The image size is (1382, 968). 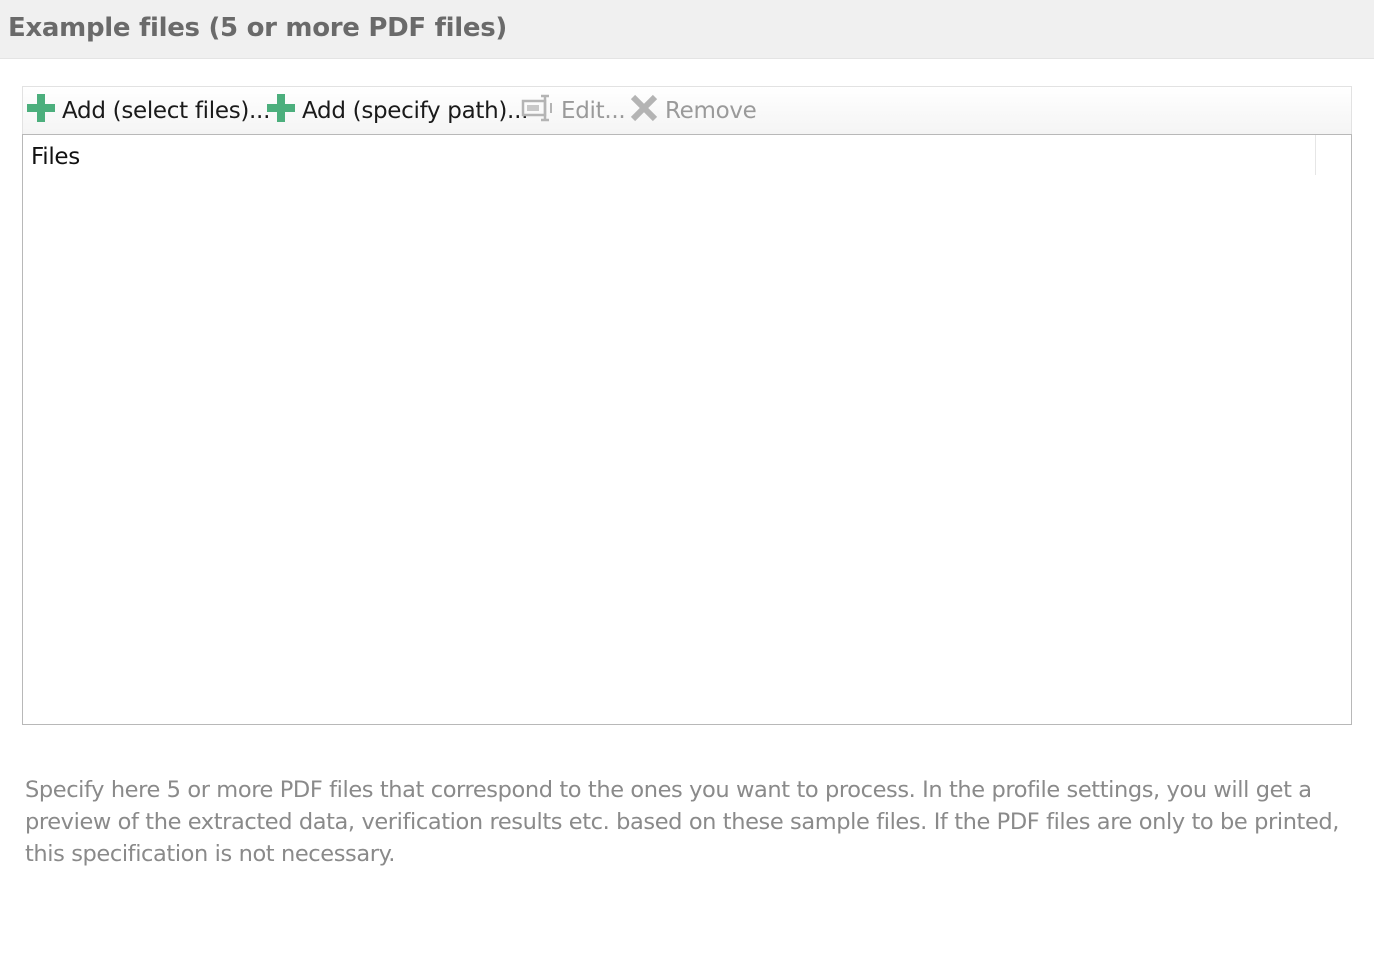 What do you see at coordinates (687, 29) in the screenshot?
I see `section-header: Example files (5 or more PDF files)` at bounding box center [687, 29].